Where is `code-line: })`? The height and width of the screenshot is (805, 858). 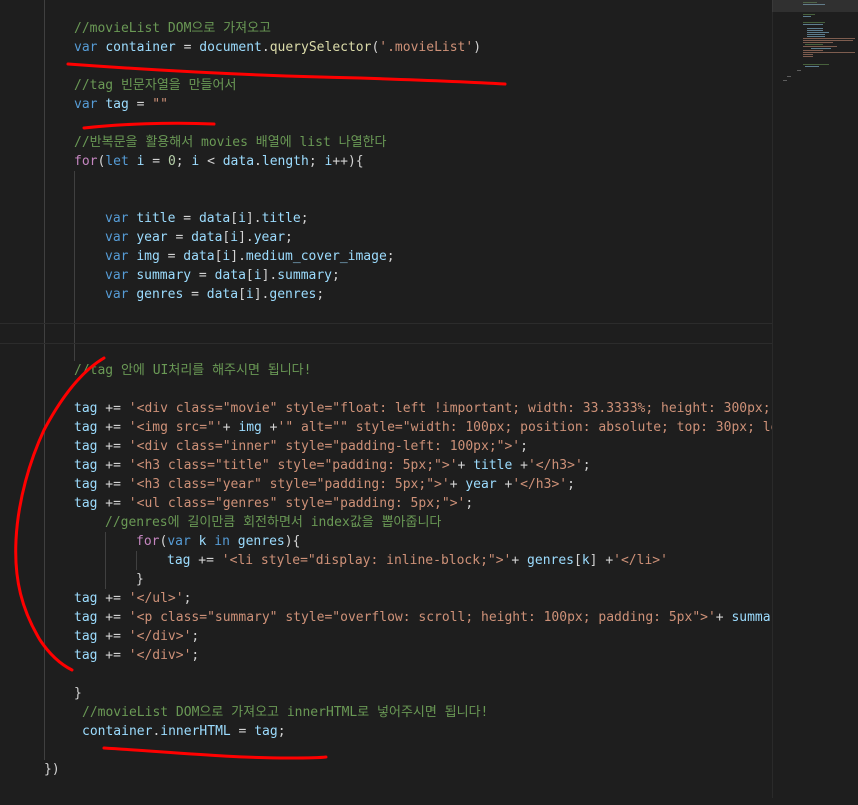 code-line: }) is located at coordinates (52, 769).